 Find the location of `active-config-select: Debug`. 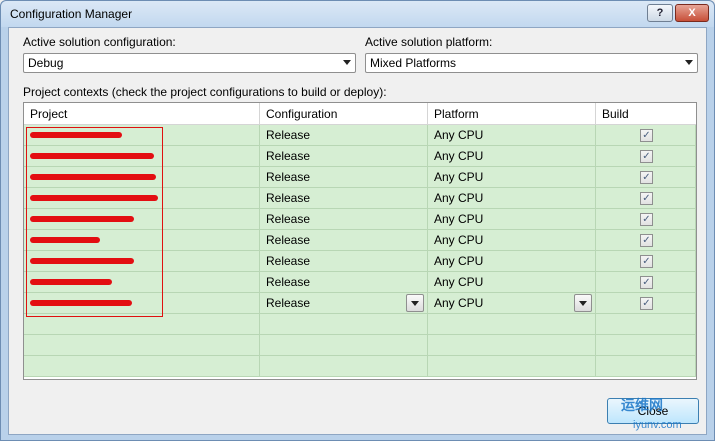

active-config-select: Debug is located at coordinates (189, 63).